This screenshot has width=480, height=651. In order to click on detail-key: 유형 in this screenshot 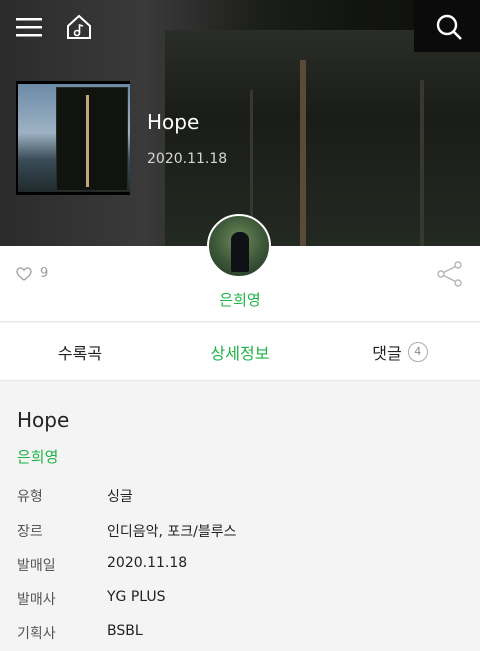, I will do `click(30, 497)`.